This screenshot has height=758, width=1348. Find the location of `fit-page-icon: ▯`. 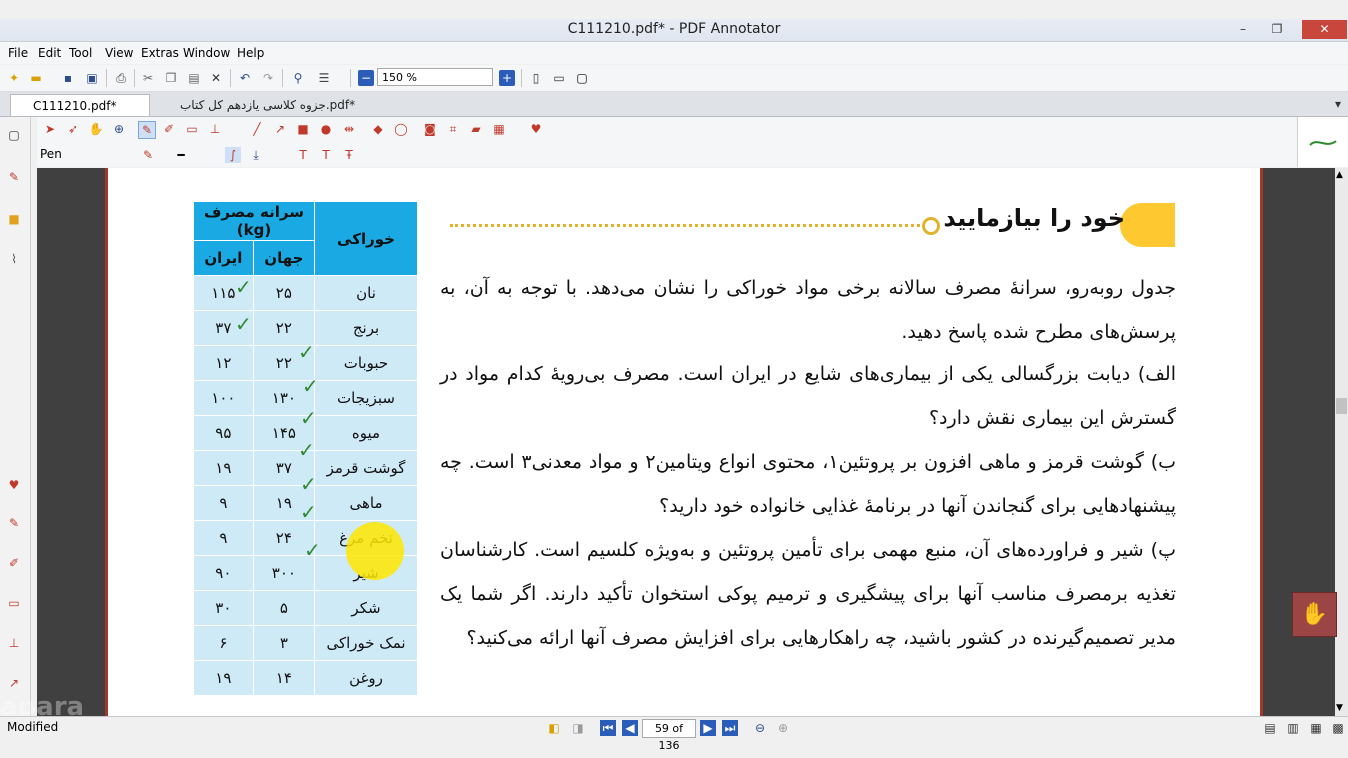

fit-page-icon: ▯ is located at coordinates (536, 78).